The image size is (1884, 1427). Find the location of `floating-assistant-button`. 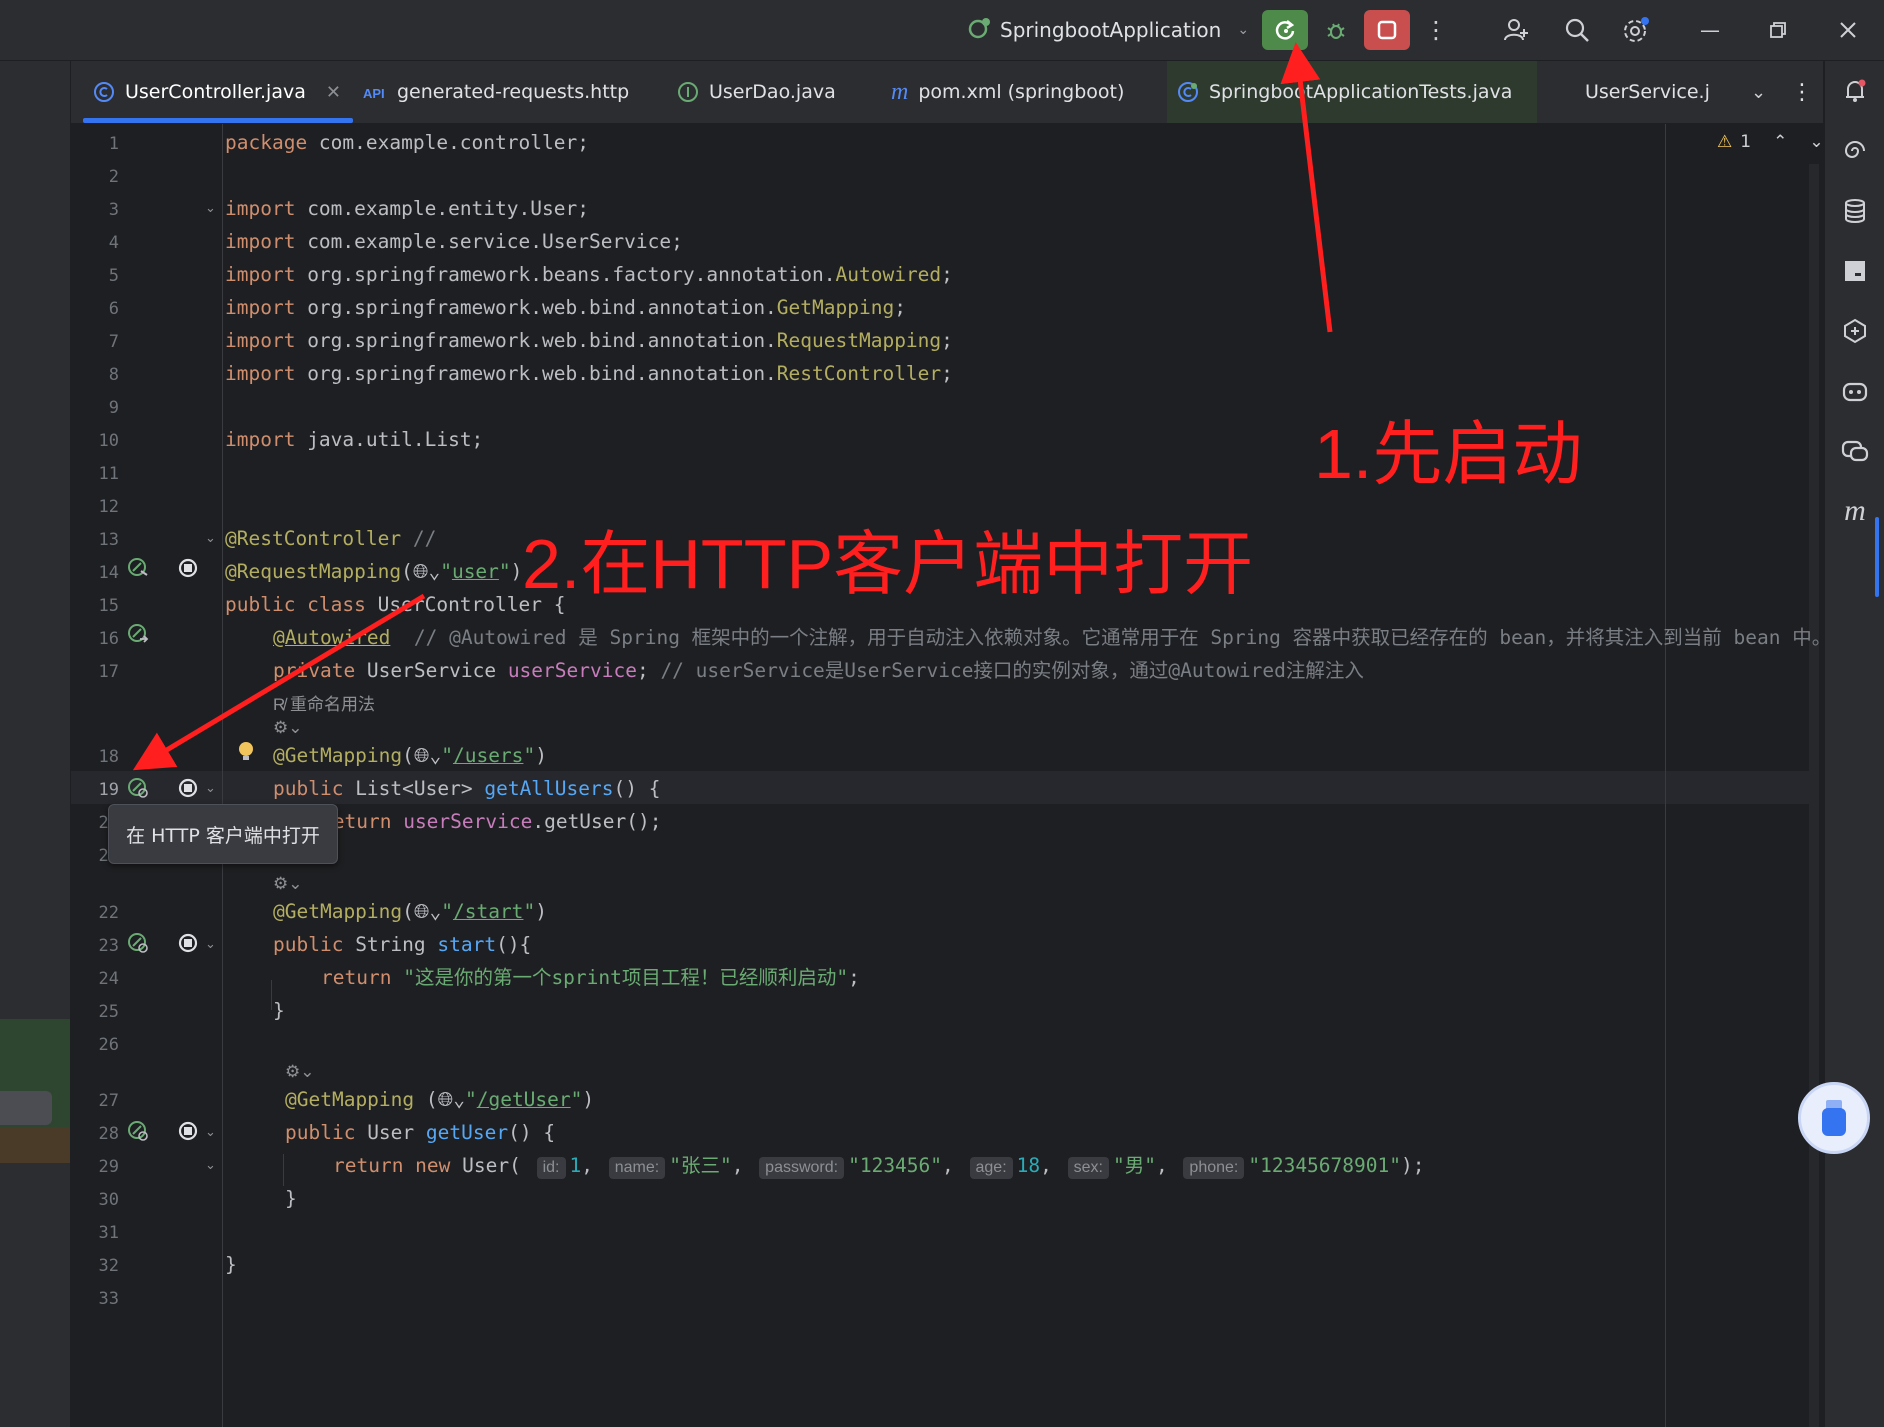

floating-assistant-button is located at coordinates (1834, 1118).